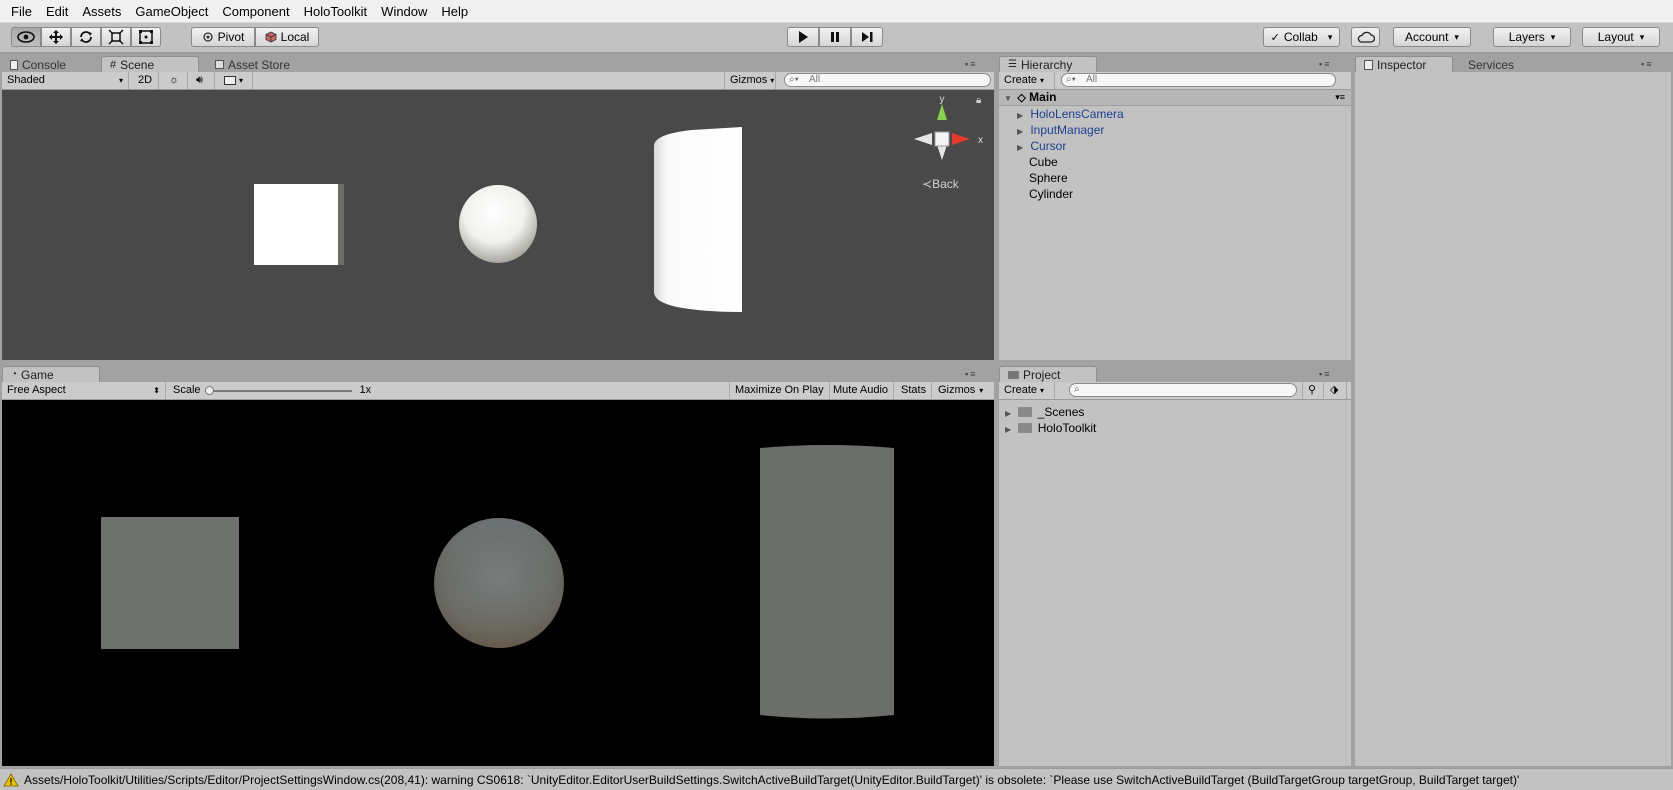 The width and height of the screenshot is (1673, 790). What do you see at coordinates (827, 582) in the screenshot?
I see `game-cylinder` at bounding box center [827, 582].